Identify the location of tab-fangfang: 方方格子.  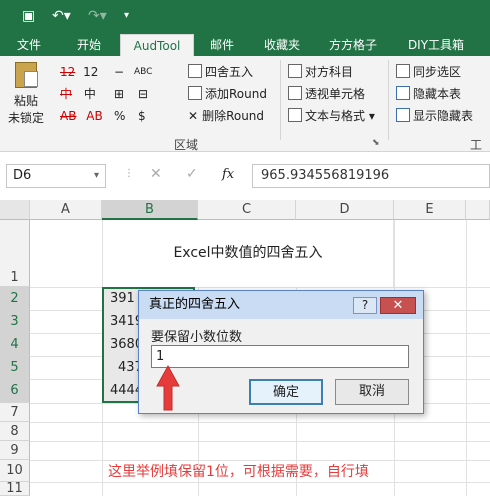
(353, 45).